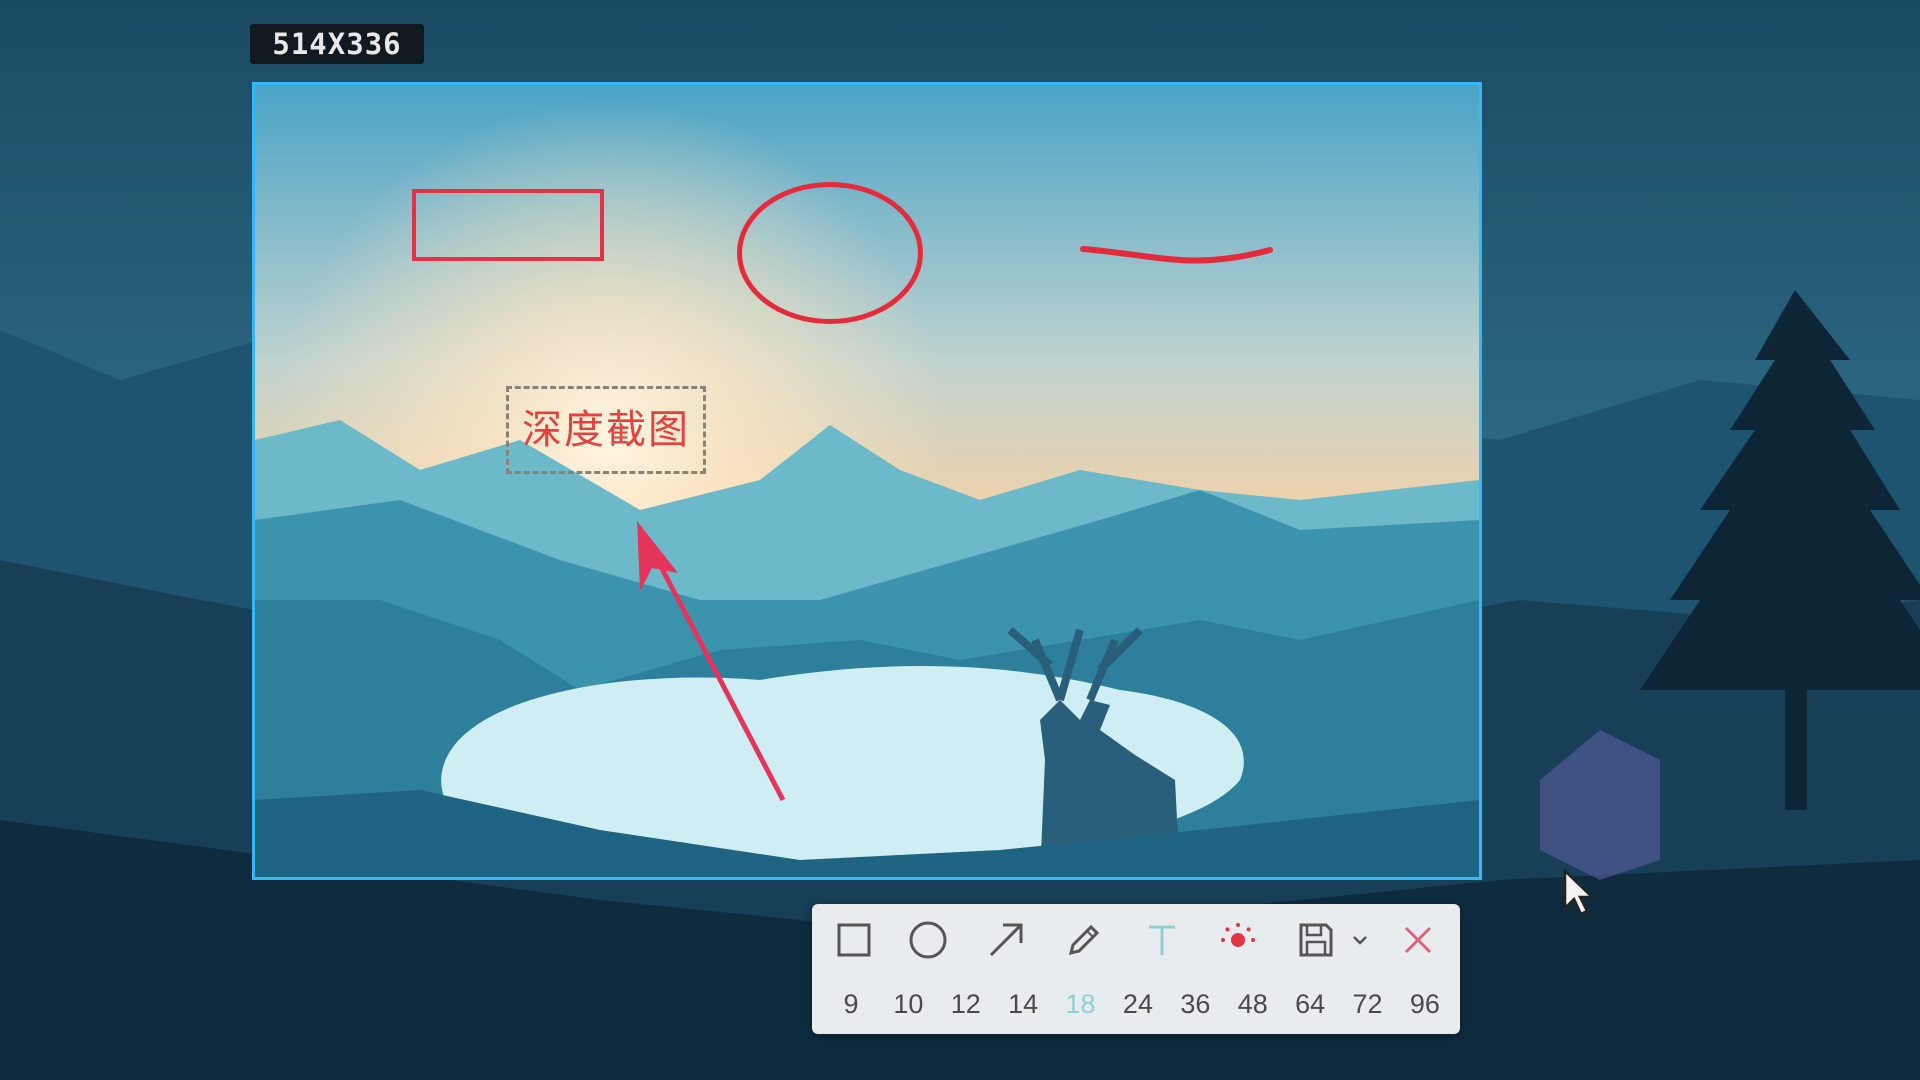 This screenshot has height=1080, width=1920. Describe the element at coordinates (830, 253) in the screenshot. I see `ellipse-annotation` at that location.